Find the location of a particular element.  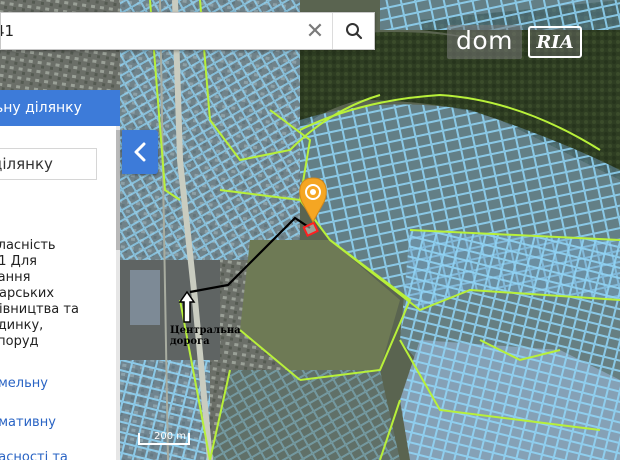

info-line: удинку, is located at coordinates (22, 325).